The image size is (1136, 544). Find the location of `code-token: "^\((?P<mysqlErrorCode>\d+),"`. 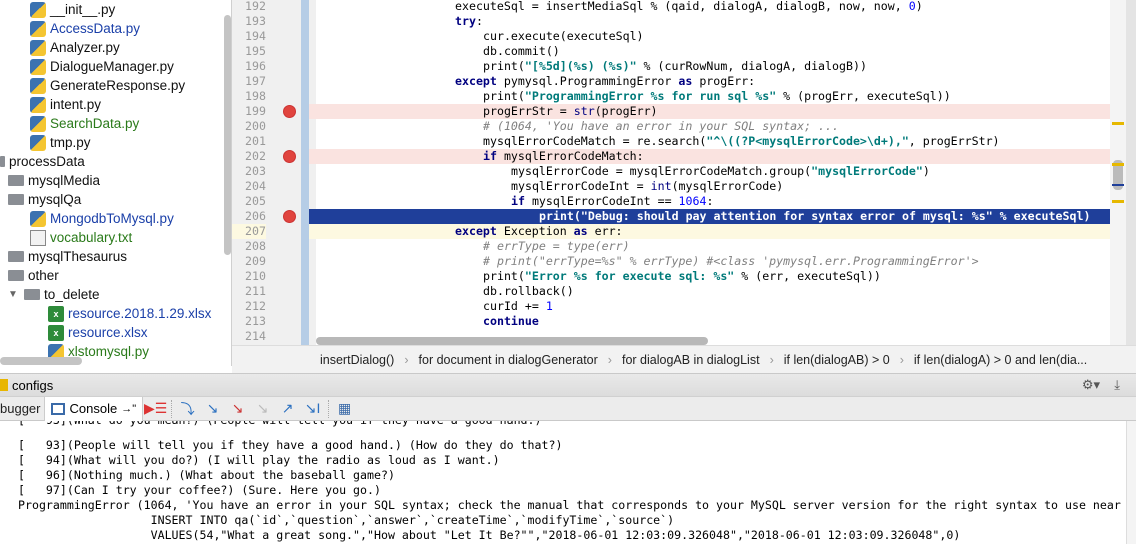

code-token: "^\((?P<mysqlErrorCode>\d+)," is located at coordinates (807, 141).